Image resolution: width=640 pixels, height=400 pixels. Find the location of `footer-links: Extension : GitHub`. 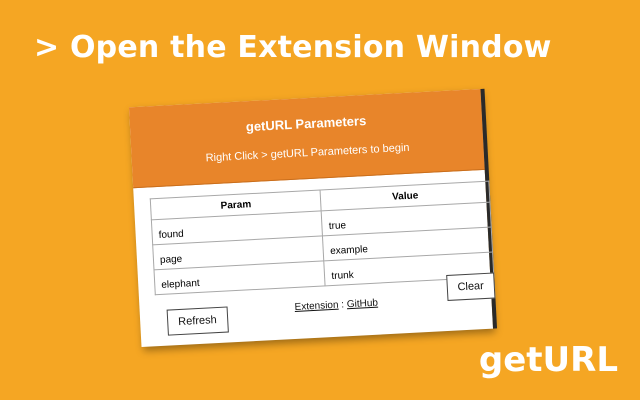

footer-links: Extension : GitHub is located at coordinates (336, 305).